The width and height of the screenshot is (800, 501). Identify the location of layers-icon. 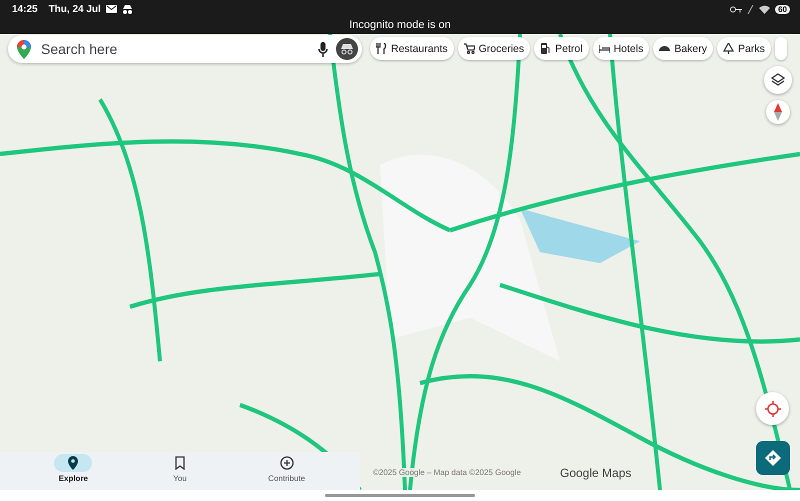
(778, 80).